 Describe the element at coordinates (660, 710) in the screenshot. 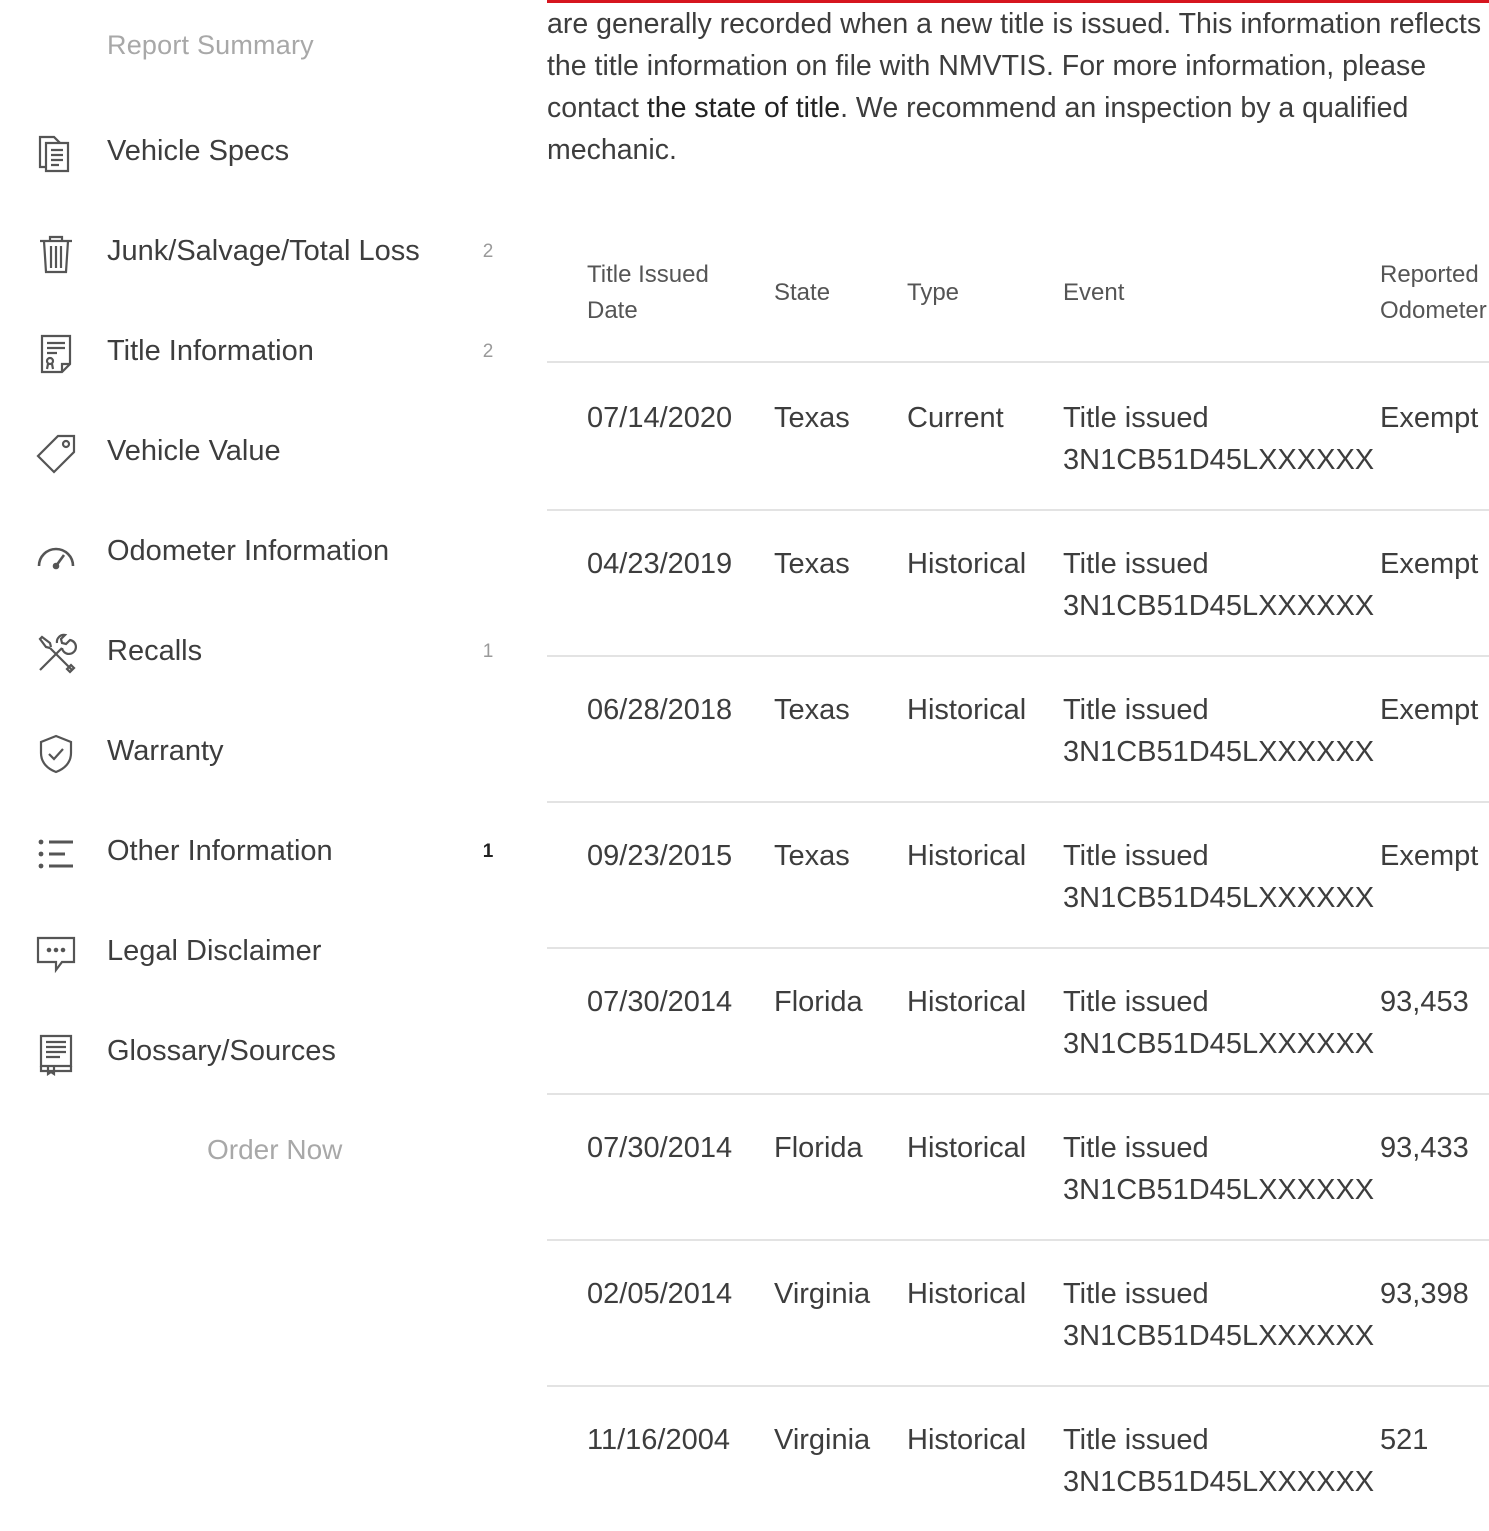

I see `cell-date: 06/28/2018` at that location.